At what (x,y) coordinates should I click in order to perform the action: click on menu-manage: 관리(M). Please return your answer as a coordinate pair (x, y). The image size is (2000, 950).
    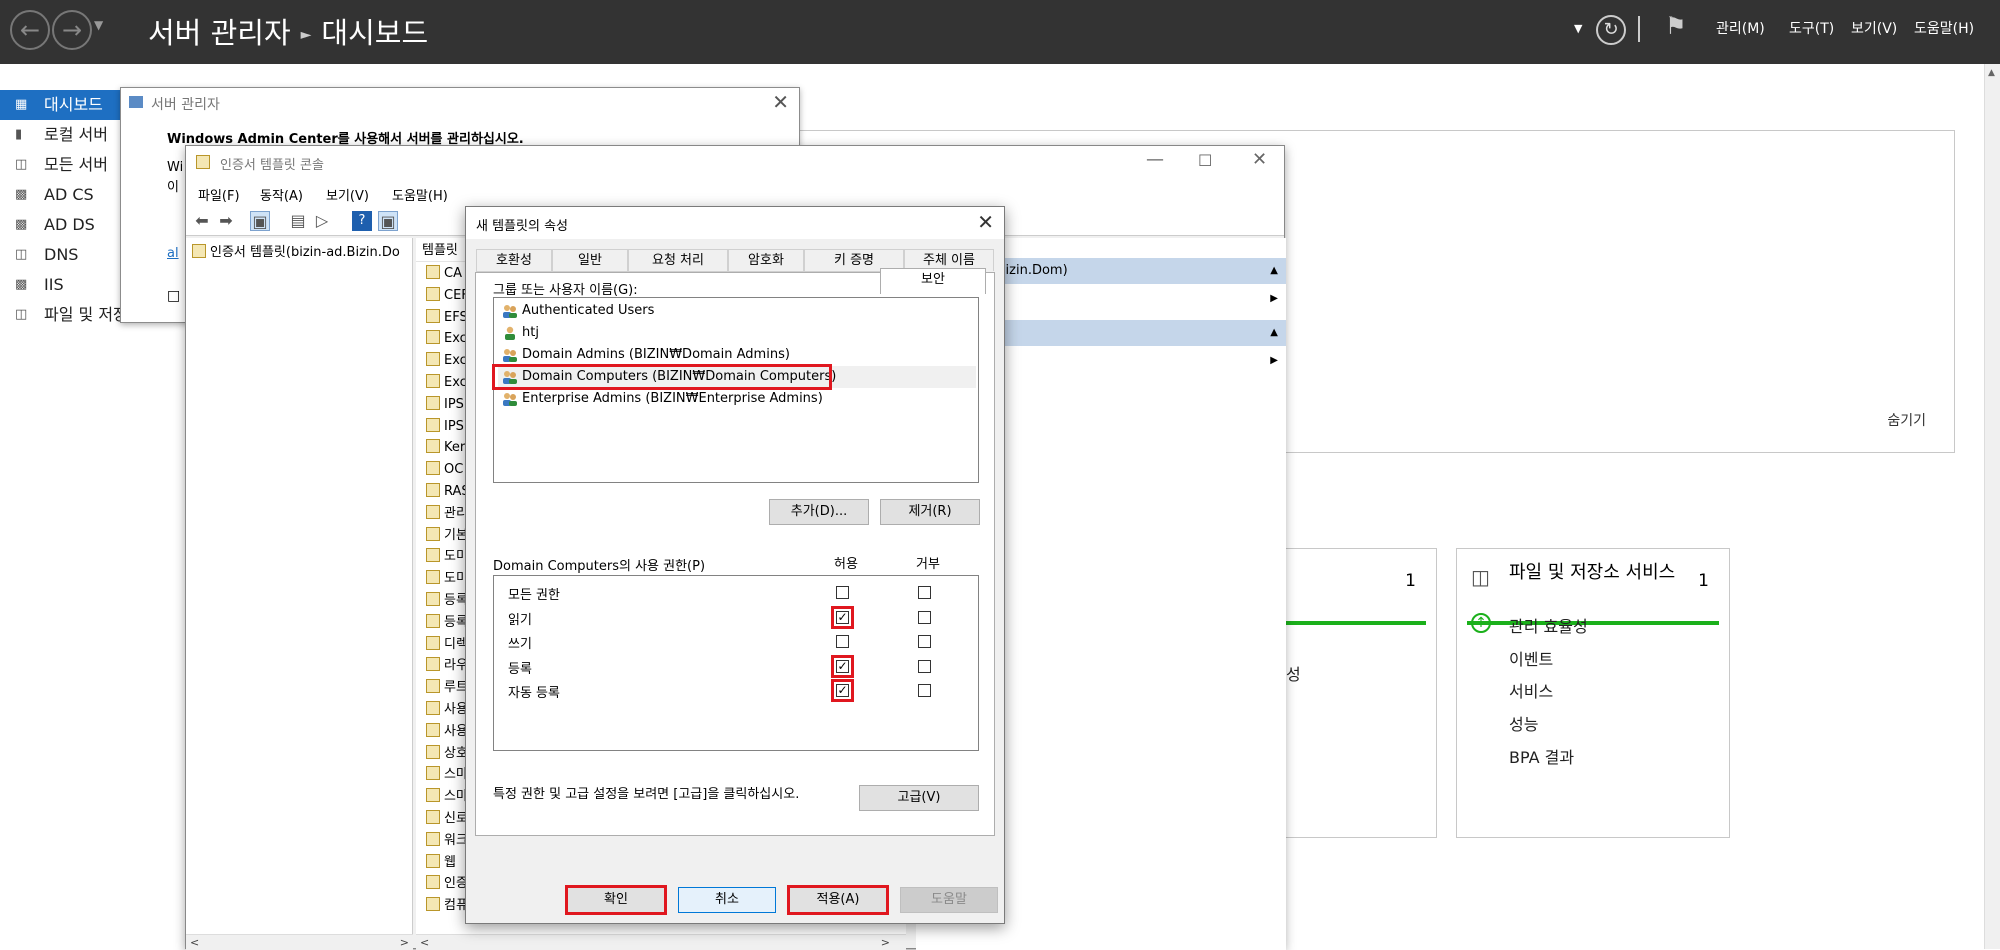
    Looking at the image, I should click on (1740, 28).